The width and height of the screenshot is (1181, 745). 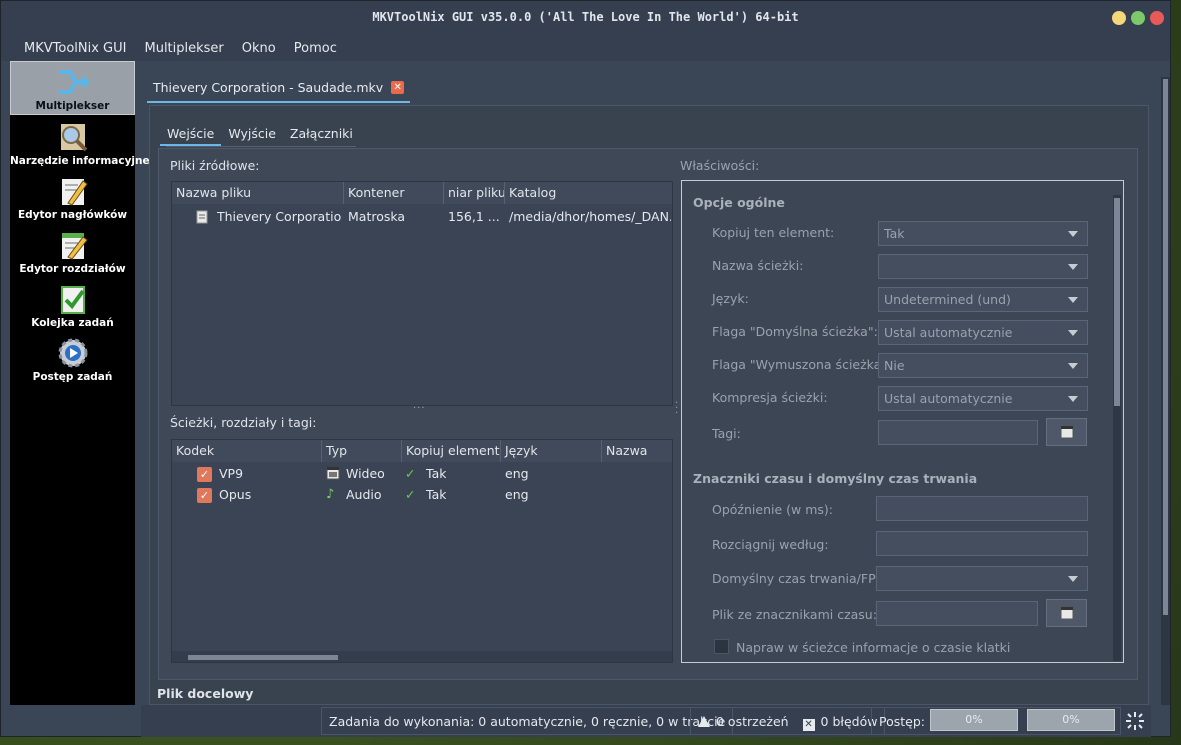 I want to click on column-header-container: Kontener, so click(x=394, y=193).